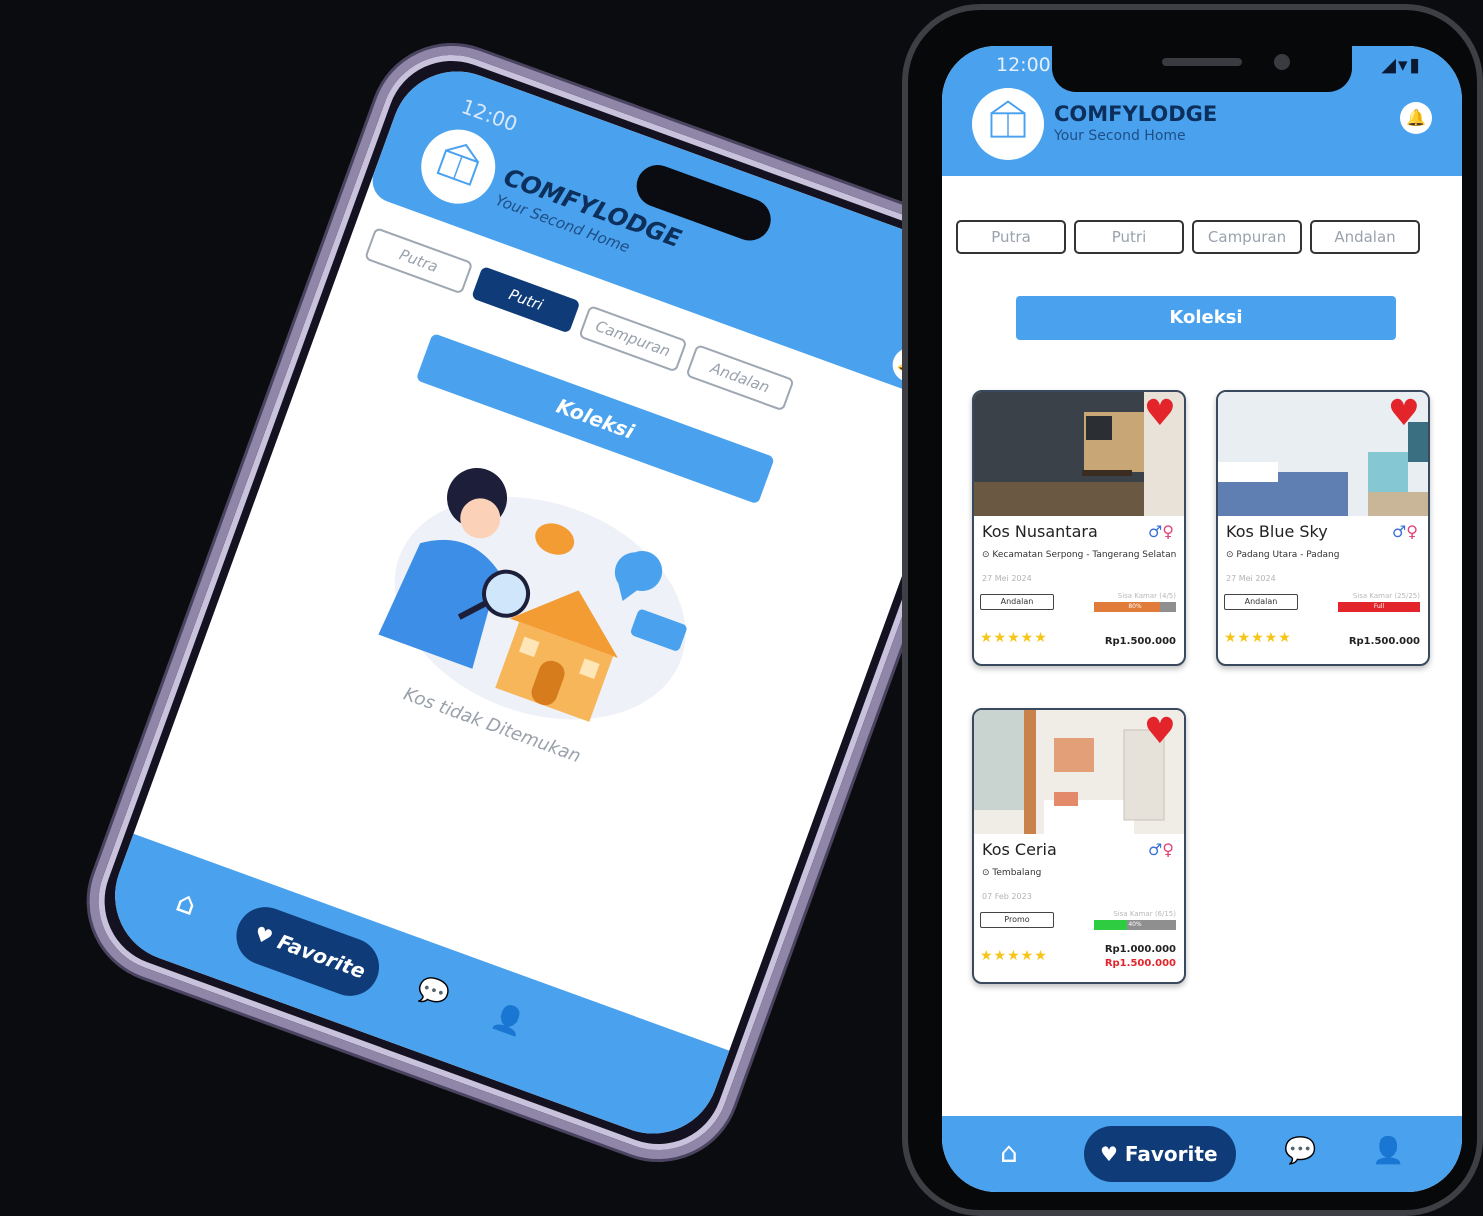  I want to click on bottom-nav-2: ⌂ ♥ Favorite 💬 👤, so click(1202, 1154).